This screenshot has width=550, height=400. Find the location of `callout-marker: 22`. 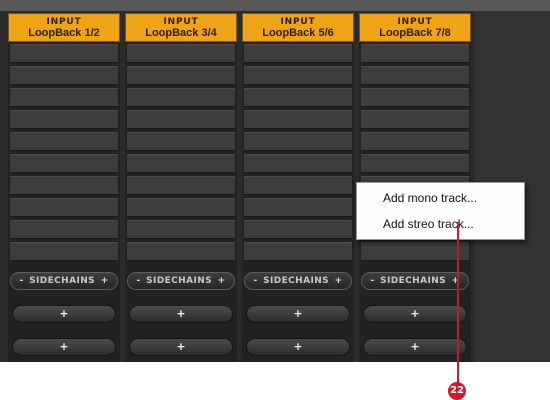

callout-marker: 22 is located at coordinates (457, 391).